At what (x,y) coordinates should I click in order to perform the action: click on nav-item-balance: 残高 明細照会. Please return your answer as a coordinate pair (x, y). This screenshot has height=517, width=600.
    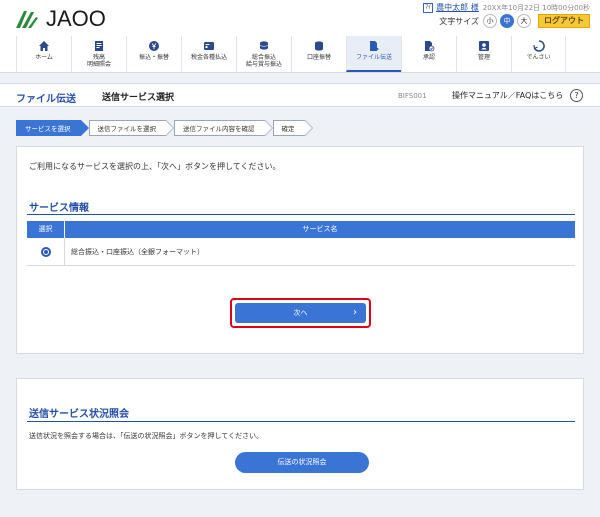
    Looking at the image, I should click on (98, 54).